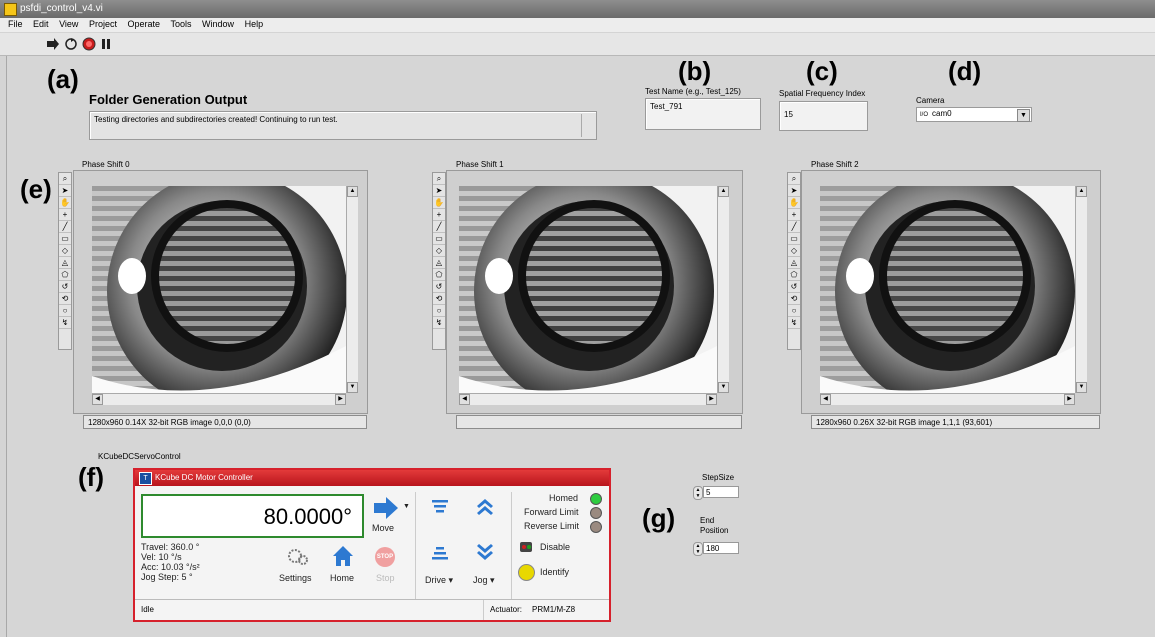 This screenshot has height=637, width=1155. I want to click on image-display-1: ▲ ▼ ◀ ▶, so click(594, 292).